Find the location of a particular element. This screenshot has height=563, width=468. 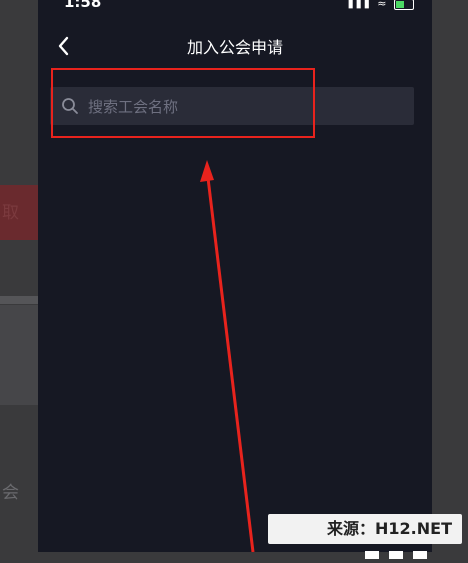

annotation-highlight-box is located at coordinates (183, 103).